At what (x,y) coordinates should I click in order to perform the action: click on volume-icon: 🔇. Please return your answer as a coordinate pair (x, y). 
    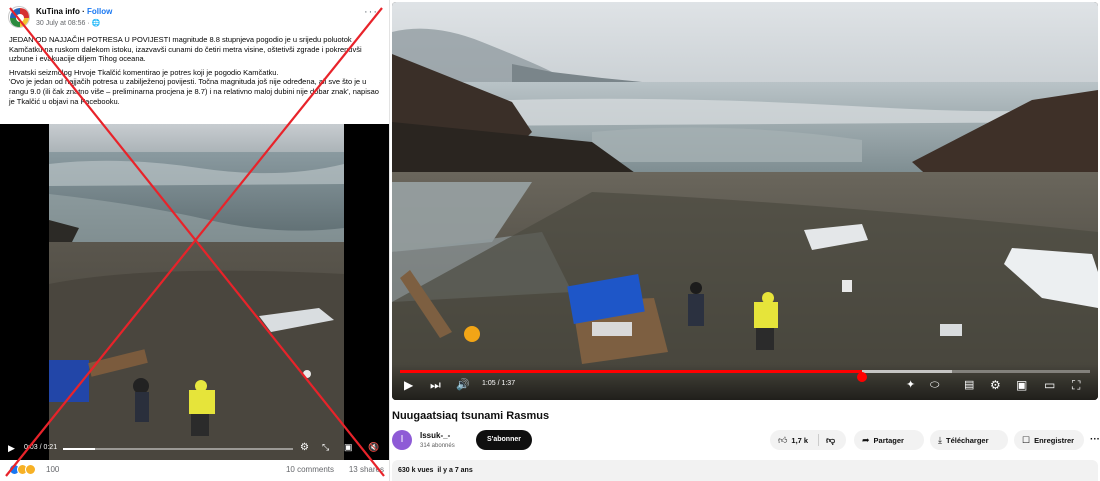
    Looking at the image, I should click on (373, 447).